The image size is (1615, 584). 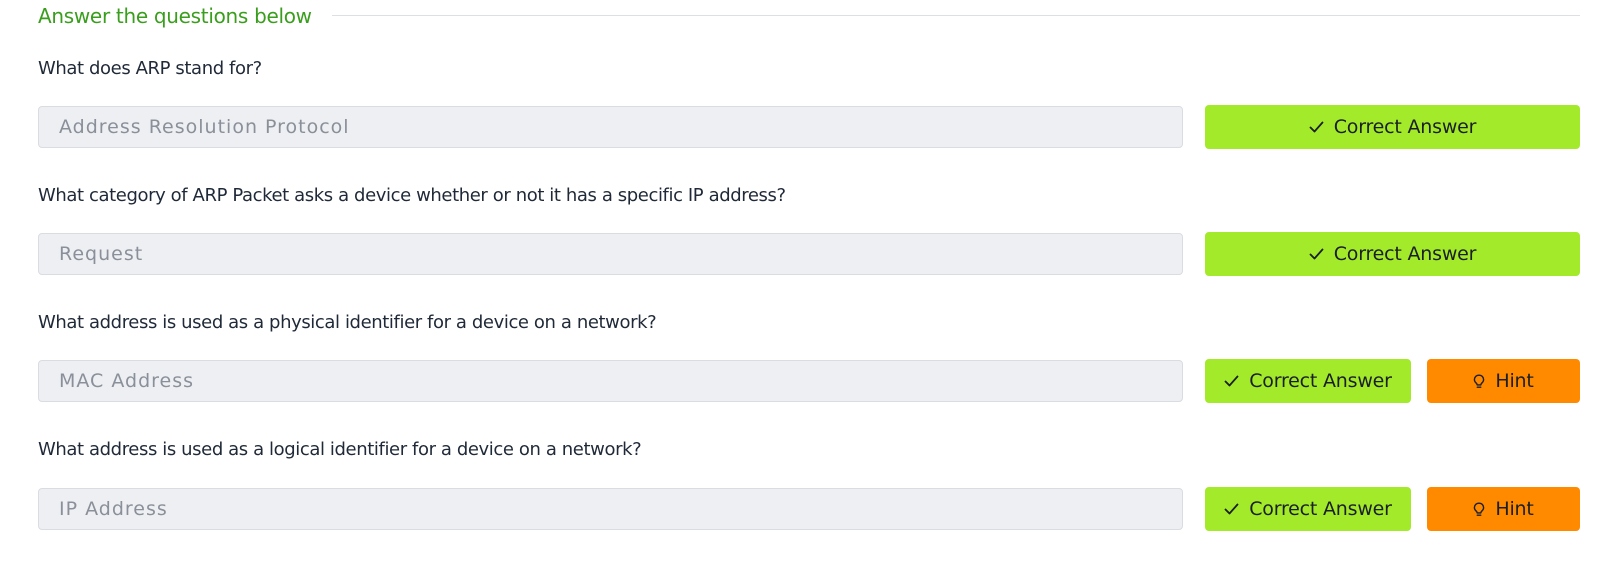 What do you see at coordinates (101, 254) in the screenshot?
I see `answer-value: Request` at bounding box center [101, 254].